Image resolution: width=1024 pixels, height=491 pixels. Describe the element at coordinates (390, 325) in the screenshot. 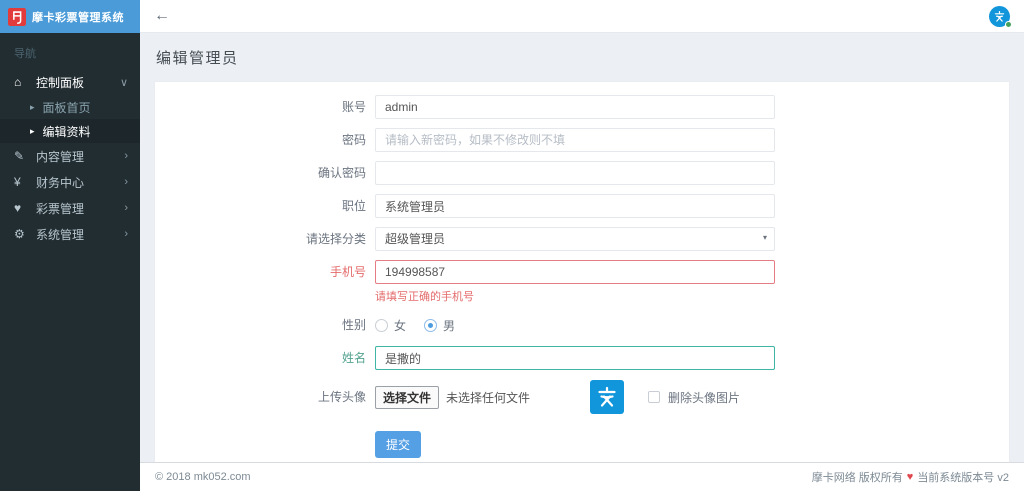

I see `gender-option-female: 女` at that location.